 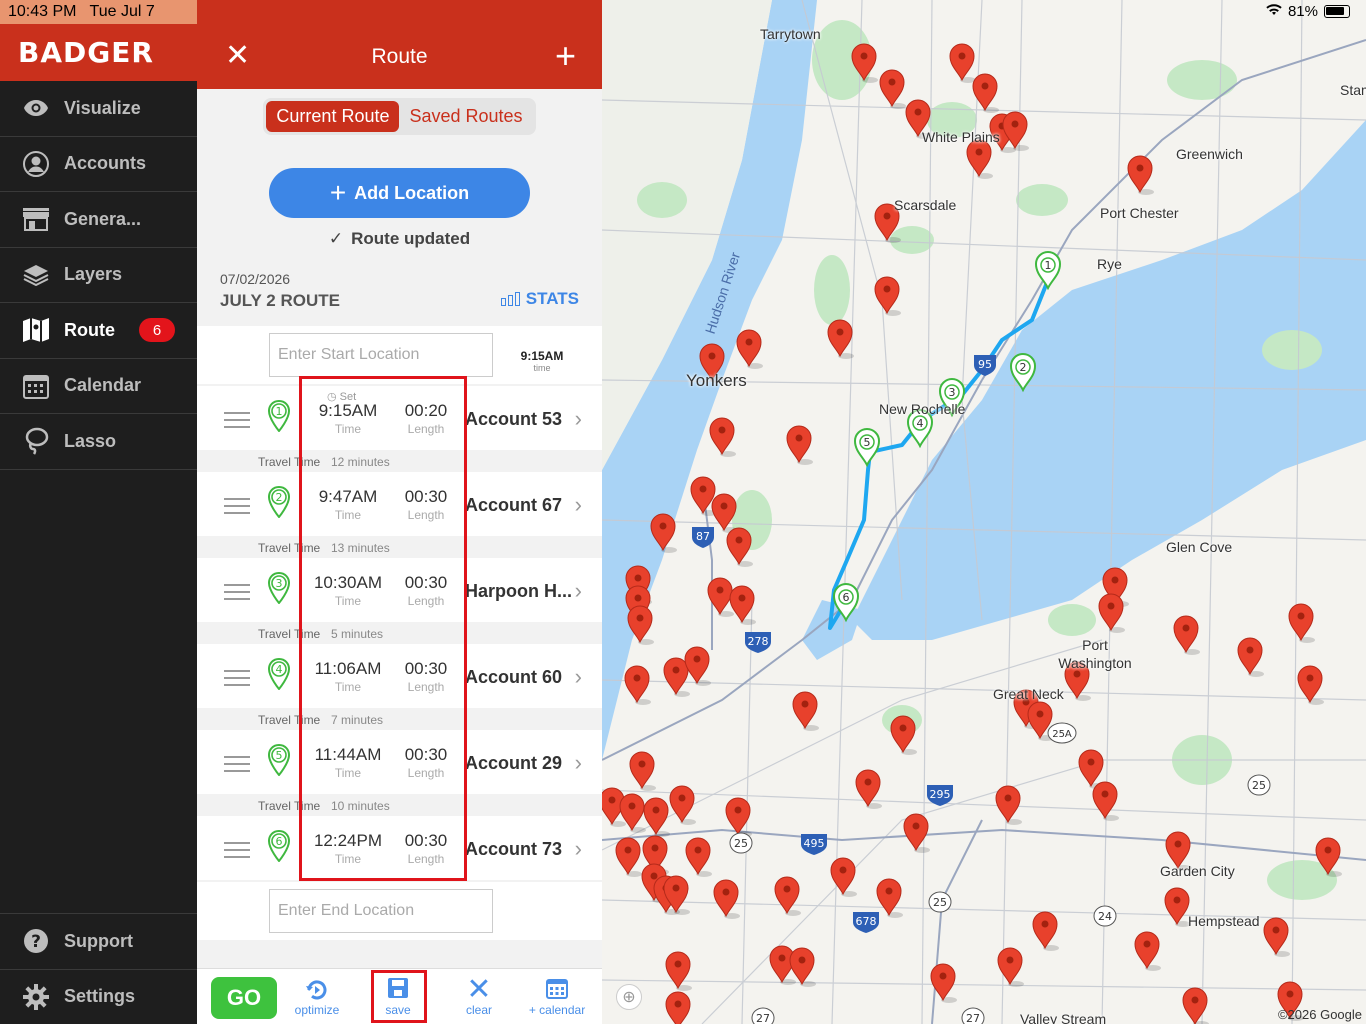 What do you see at coordinates (426, 418) in the screenshot?
I see `stop-length: 00:20 Length` at bounding box center [426, 418].